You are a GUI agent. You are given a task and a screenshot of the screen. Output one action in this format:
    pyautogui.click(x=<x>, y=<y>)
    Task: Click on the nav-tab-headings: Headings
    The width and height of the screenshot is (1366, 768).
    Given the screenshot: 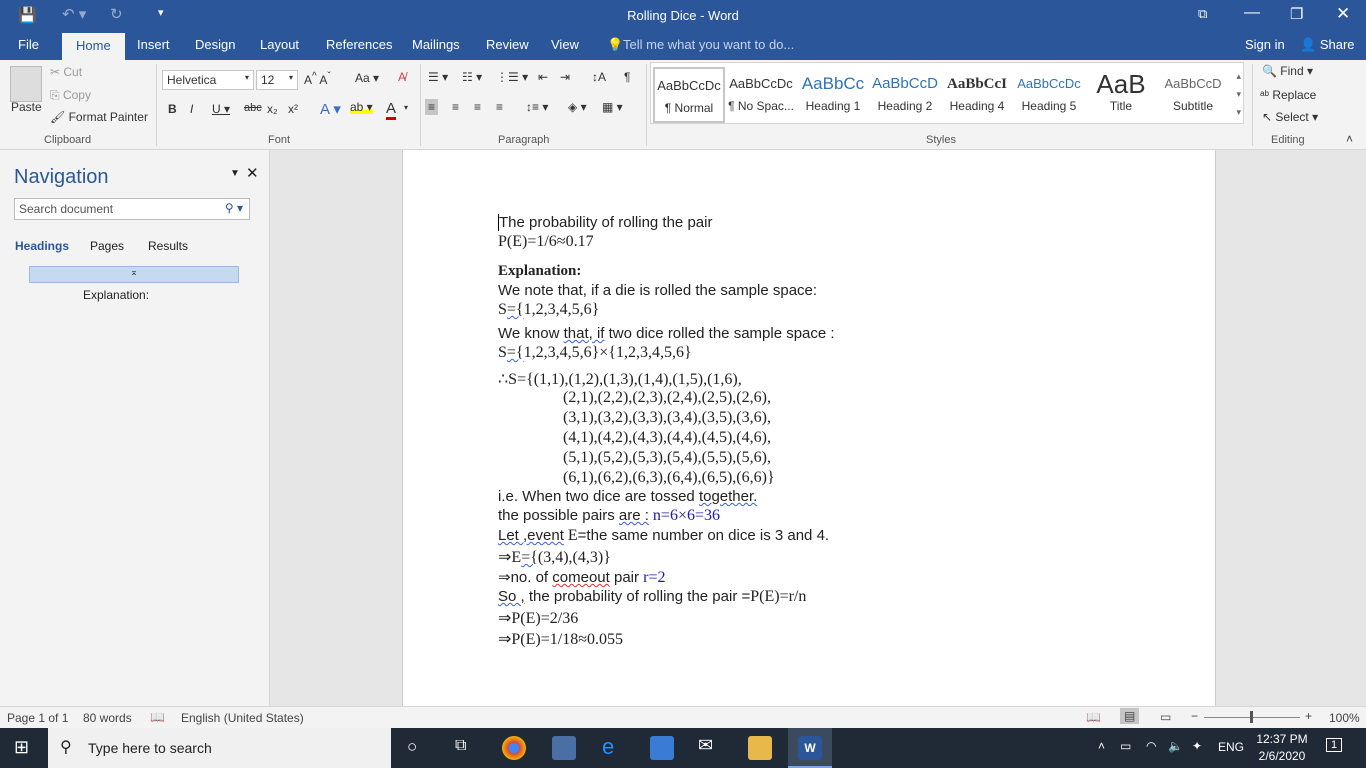 What is the action you would take?
    pyautogui.click(x=42, y=246)
    